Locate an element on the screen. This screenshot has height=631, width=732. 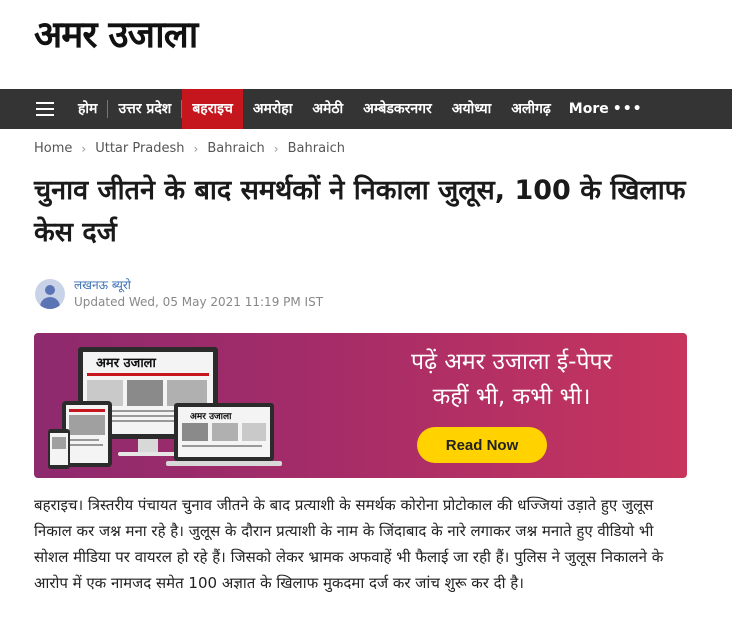
nav-item-ambedkarnagar: अम्बेडकरनगर is located at coordinates (397, 109).